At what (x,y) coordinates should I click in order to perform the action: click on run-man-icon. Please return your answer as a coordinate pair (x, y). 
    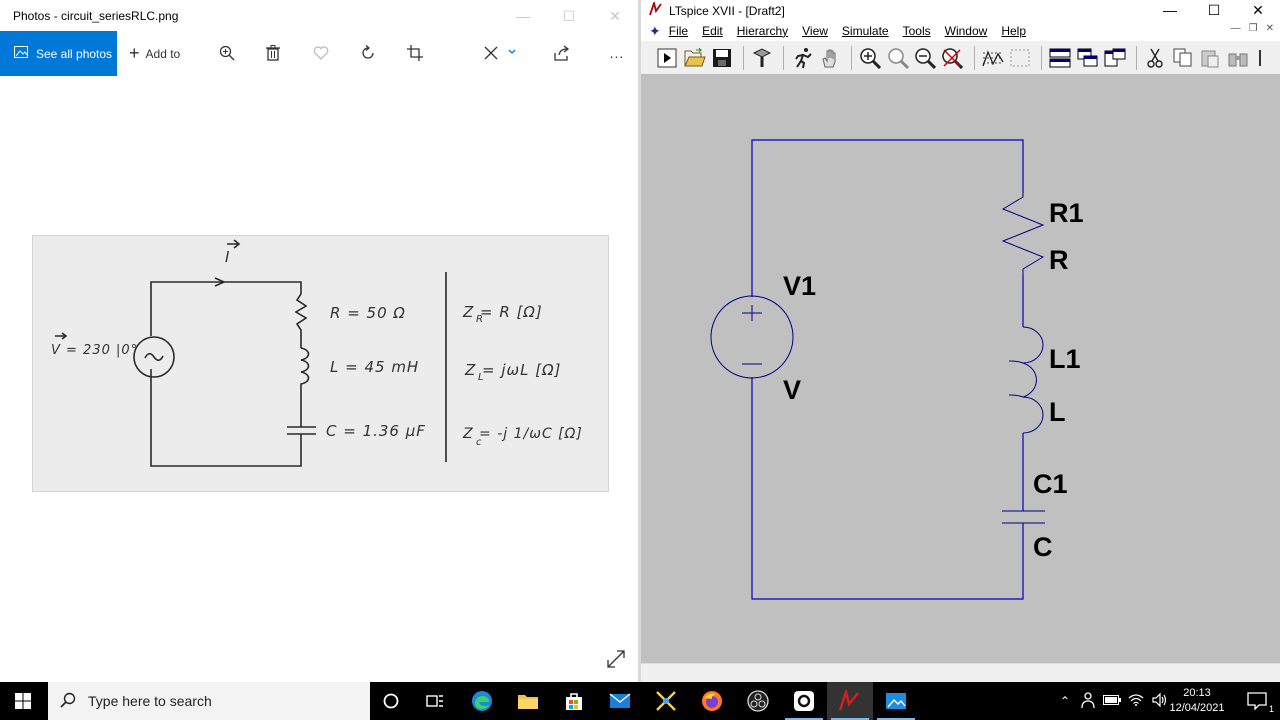
    Looking at the image, I should click on (802, 58).